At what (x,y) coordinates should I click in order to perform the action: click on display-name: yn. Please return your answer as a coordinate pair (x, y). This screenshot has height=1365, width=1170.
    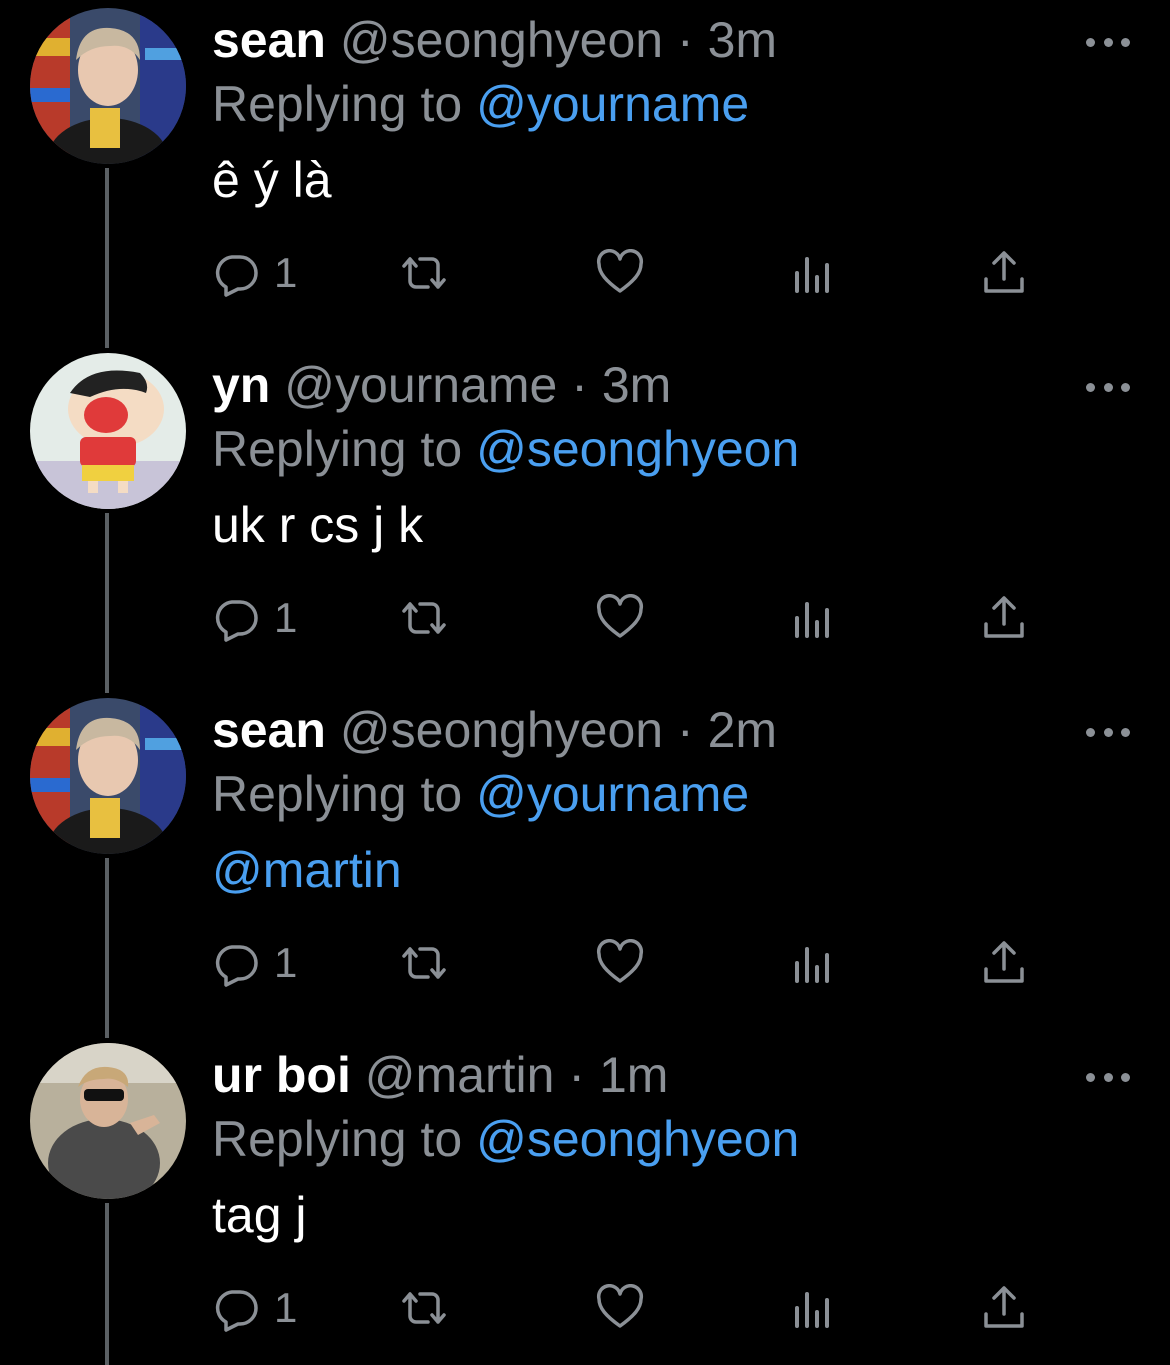
    Looking at the image, I should click on (241, 385).